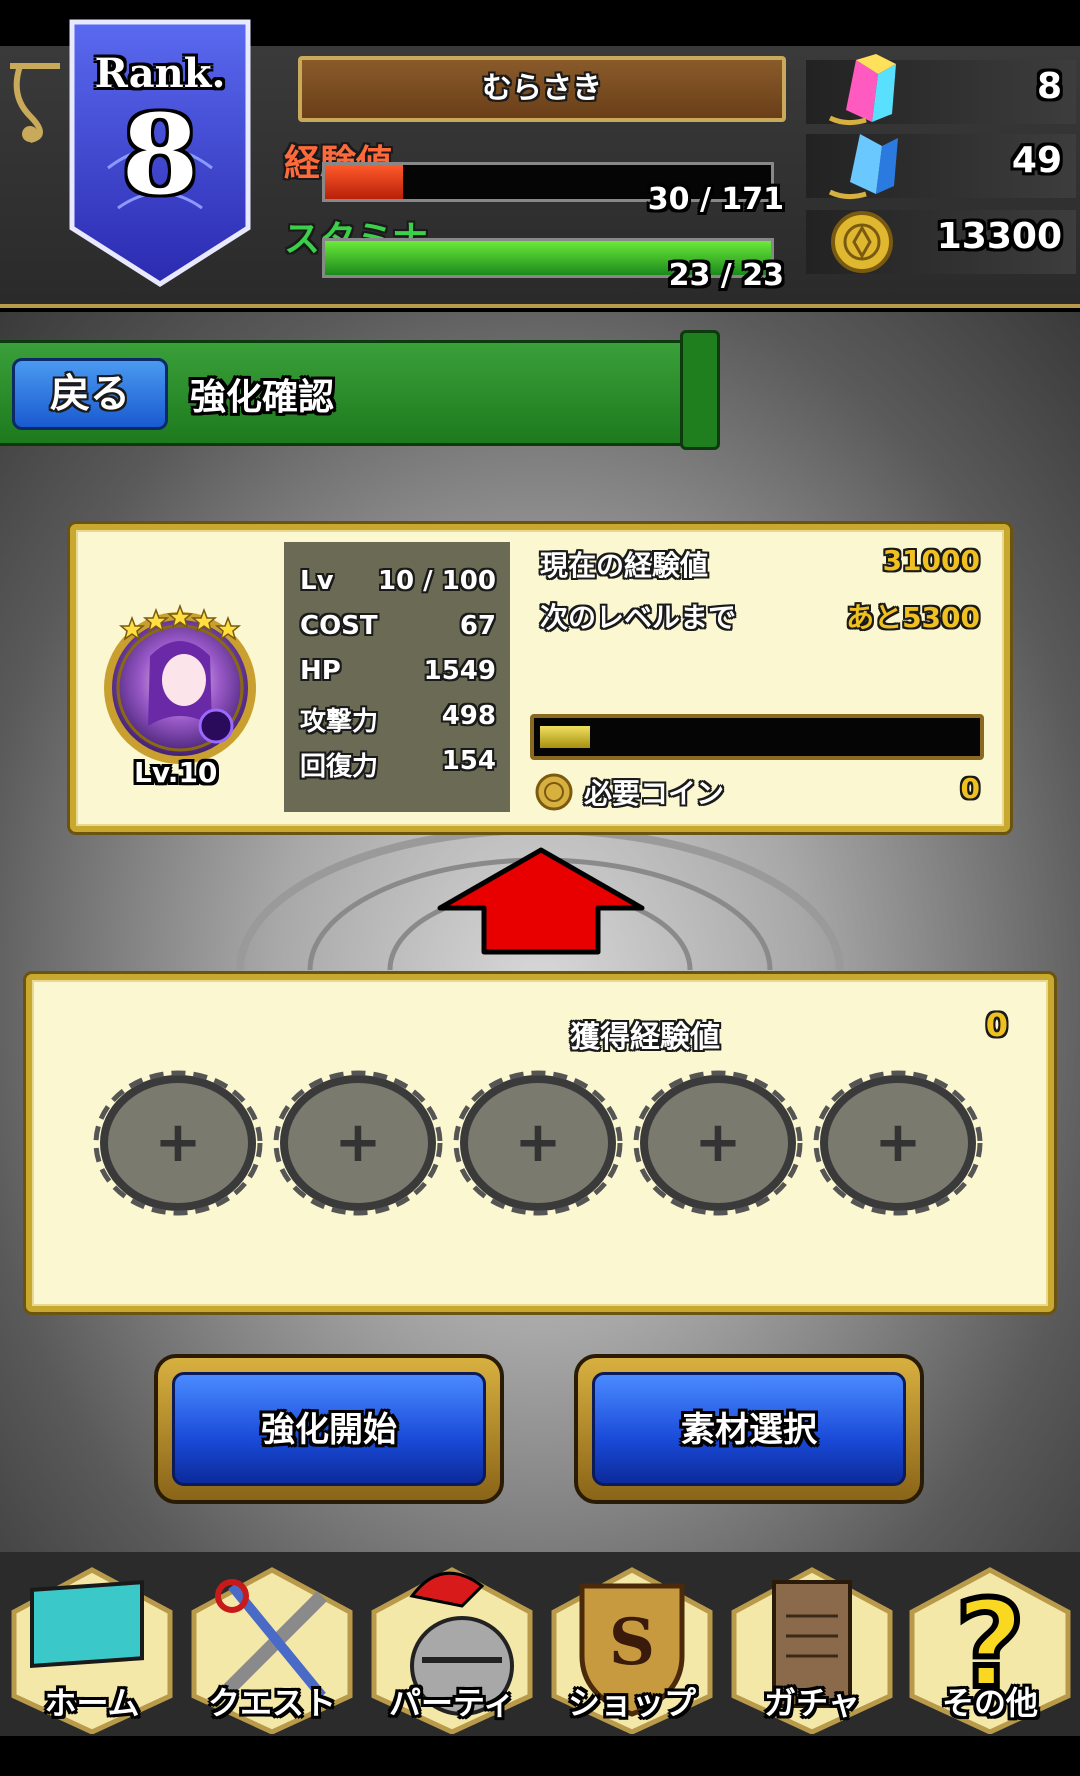 The image size is (1080, 1776). What do you see at coordinates (996, 1025) in the screenshot?
I see `gain-exp-value: 0` at bounding box center [996, 1025].